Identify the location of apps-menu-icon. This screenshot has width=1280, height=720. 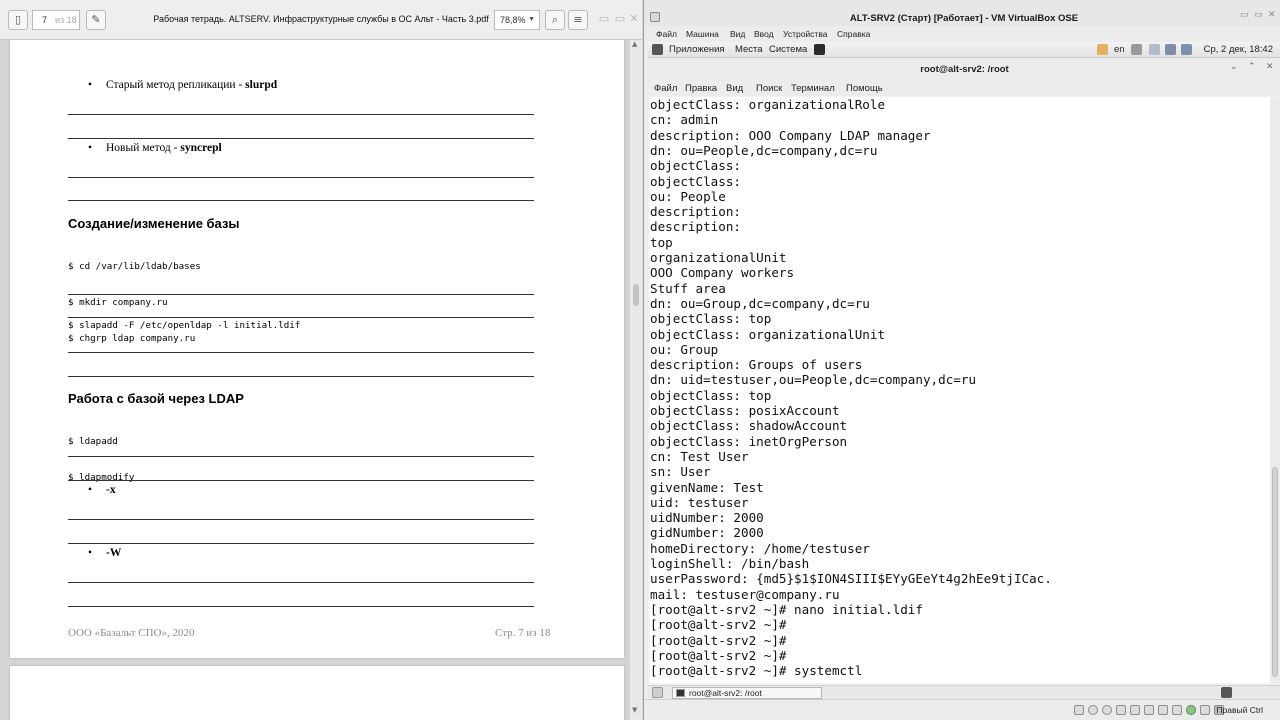
(657, 49).